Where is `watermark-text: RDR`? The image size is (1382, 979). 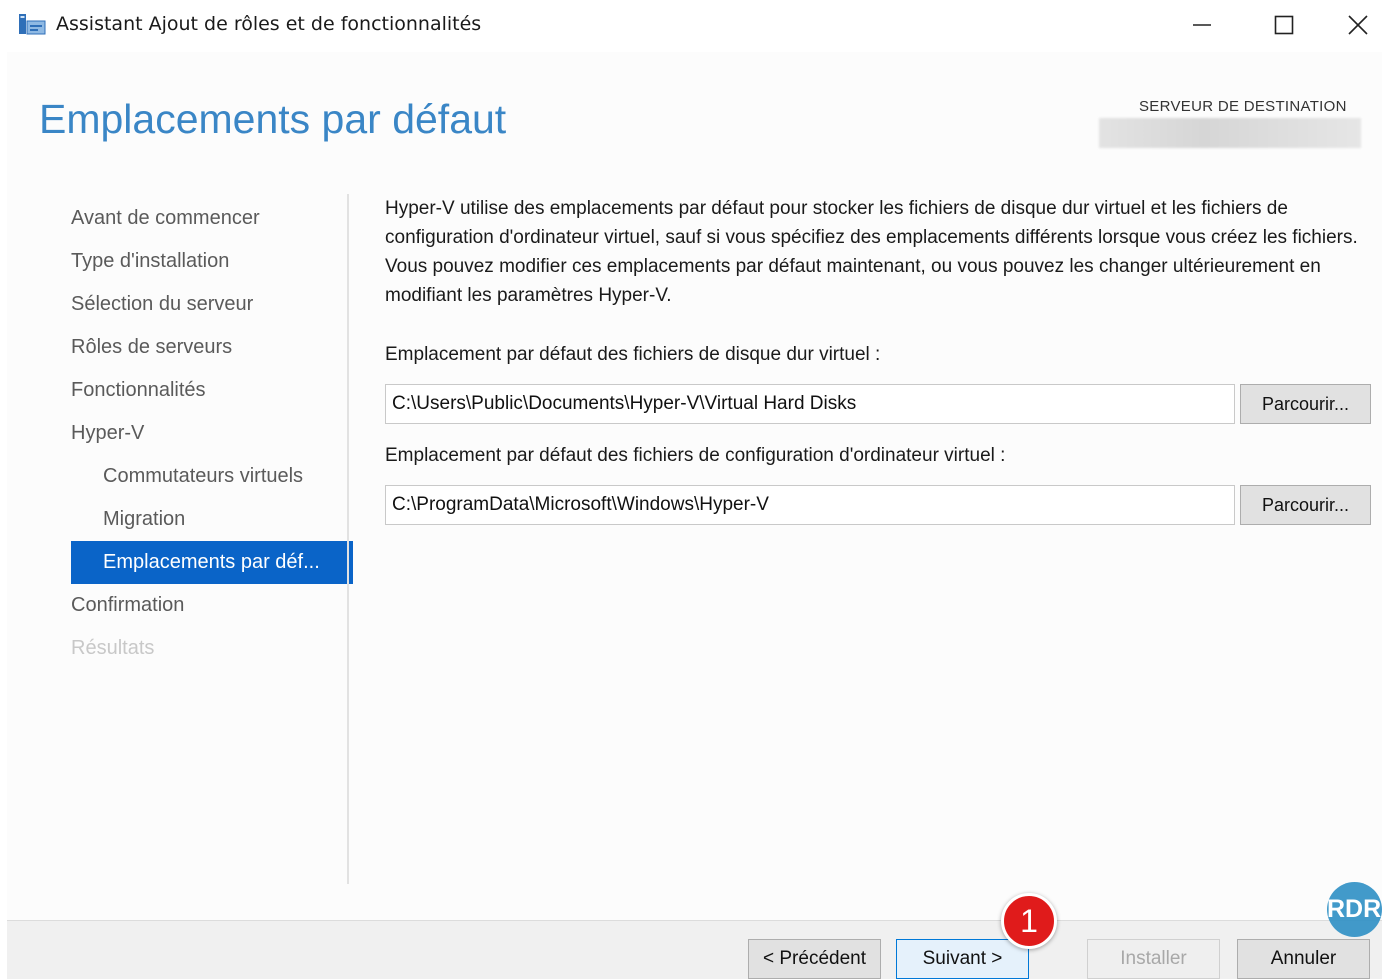
watermark-text: RDR is located at coordinates (1354, 909).